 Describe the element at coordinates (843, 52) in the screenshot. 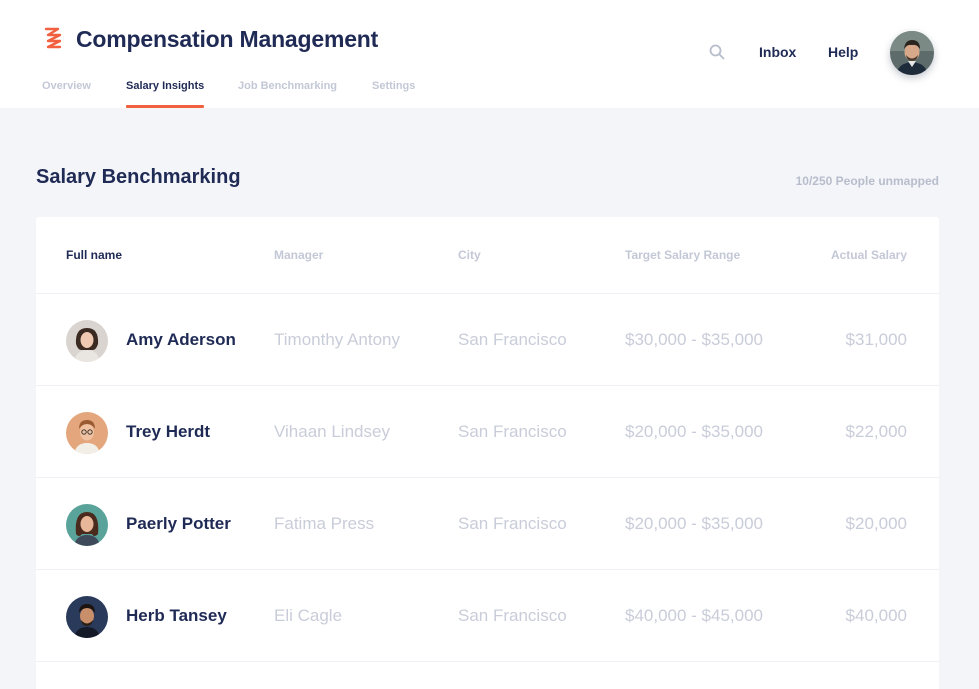

I see `help-link: Help` at that location.